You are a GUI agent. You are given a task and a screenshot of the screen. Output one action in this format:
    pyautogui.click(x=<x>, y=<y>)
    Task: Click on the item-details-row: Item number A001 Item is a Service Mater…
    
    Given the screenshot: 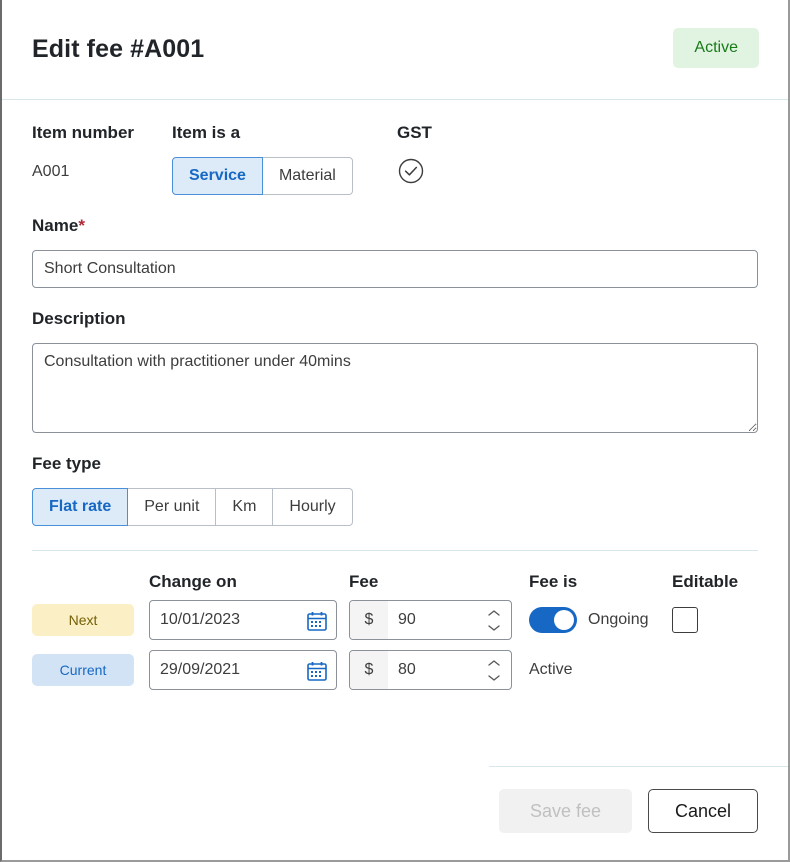 What is the action you would take?
    pyautogui.click(x=395, y=159)
    